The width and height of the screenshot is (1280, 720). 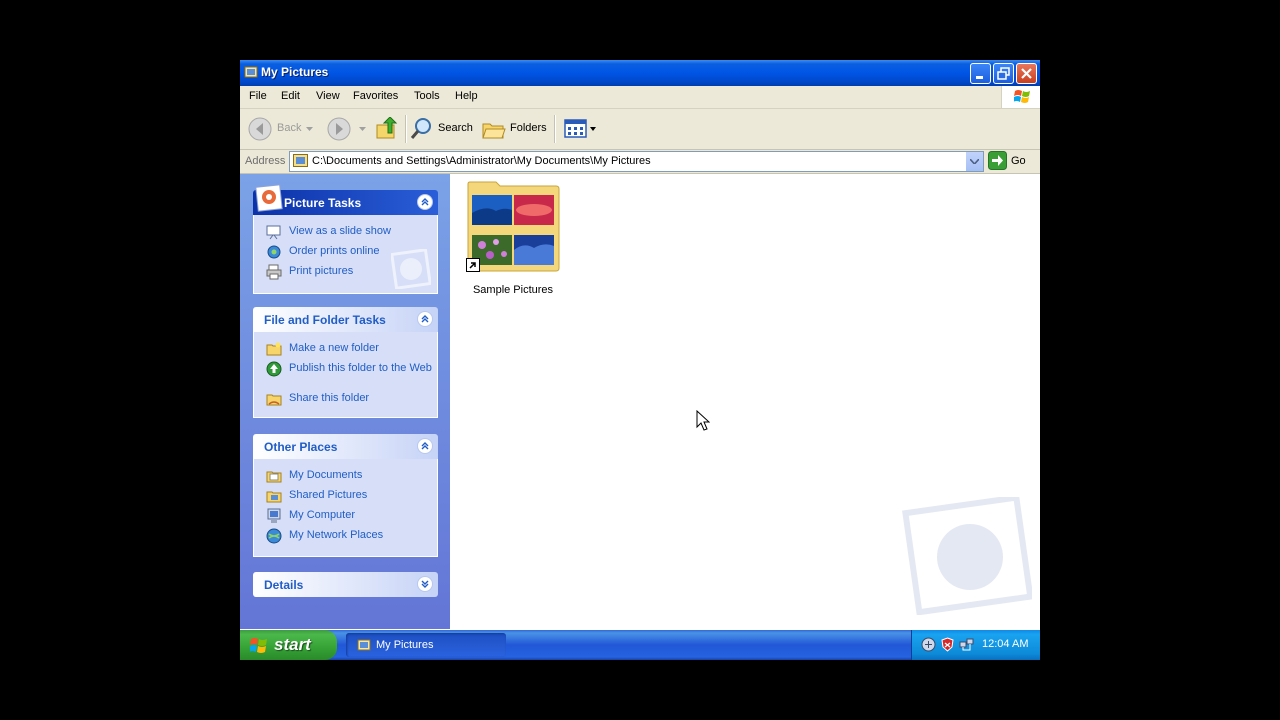 I want to click on back-label: Back, so click(x=289, y=128).